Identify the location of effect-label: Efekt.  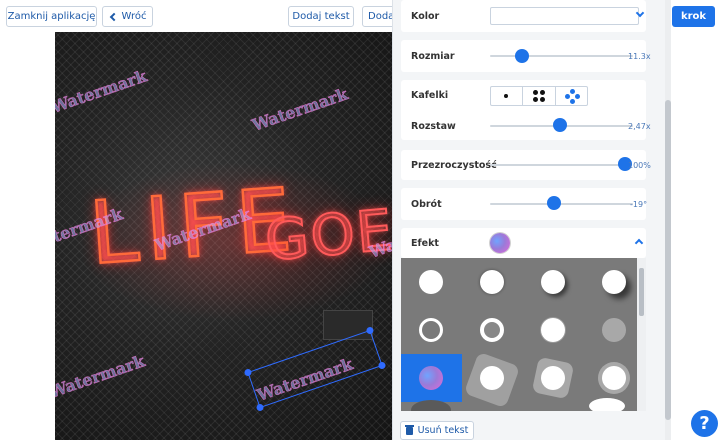
(425, 243).